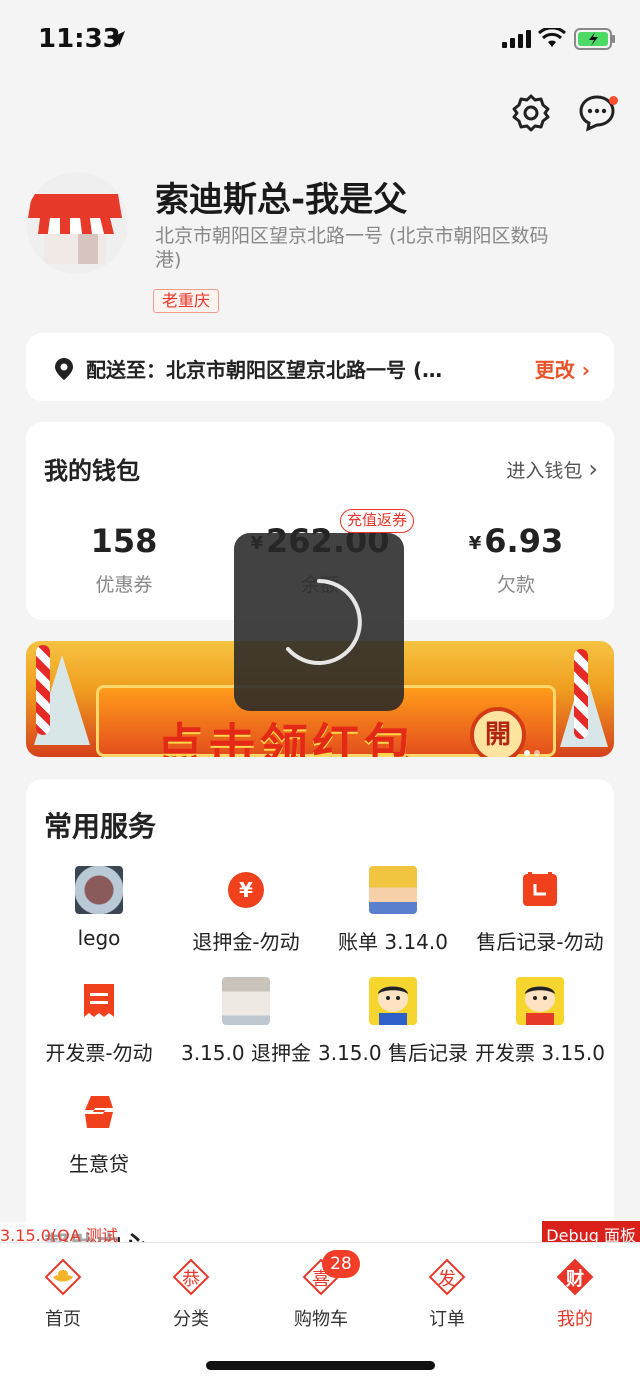 This screenshot has width=640, height=1385. I want to click on home-indicator, so click(320, 1365).